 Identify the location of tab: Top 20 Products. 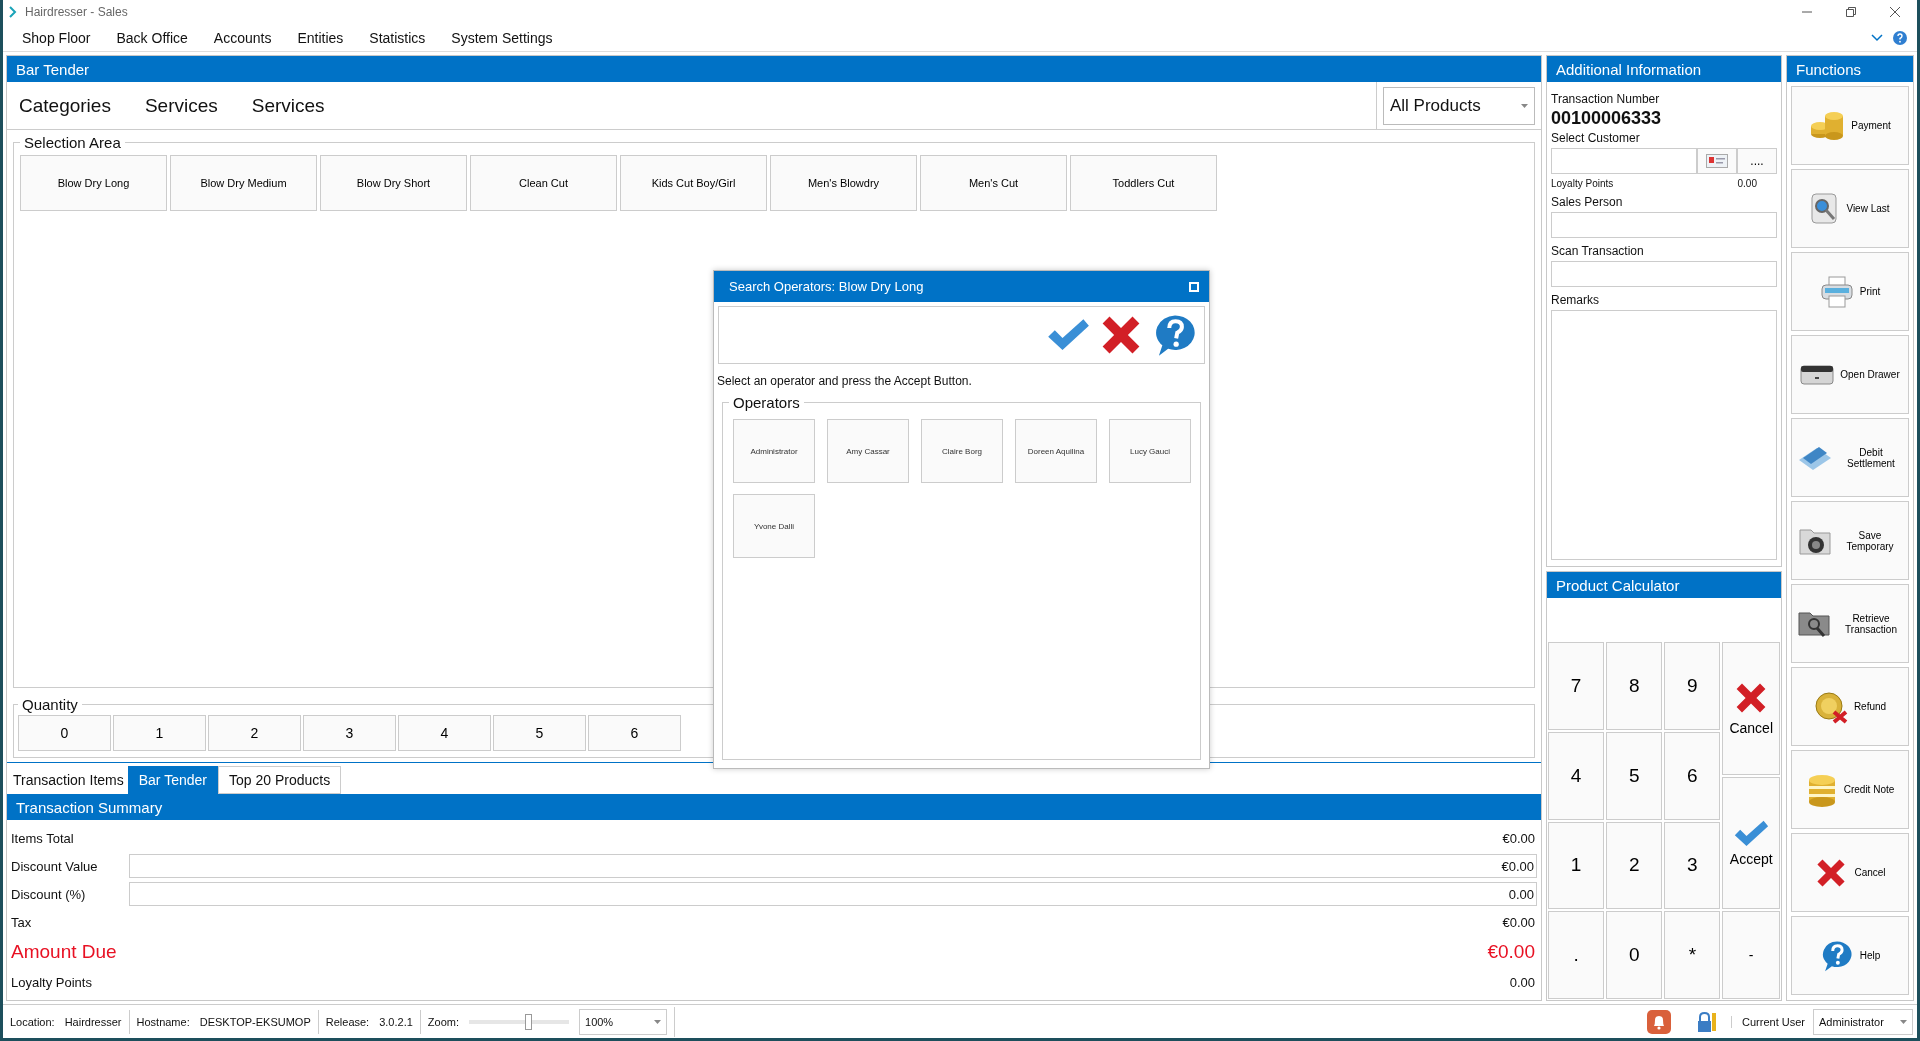
(280, 780).